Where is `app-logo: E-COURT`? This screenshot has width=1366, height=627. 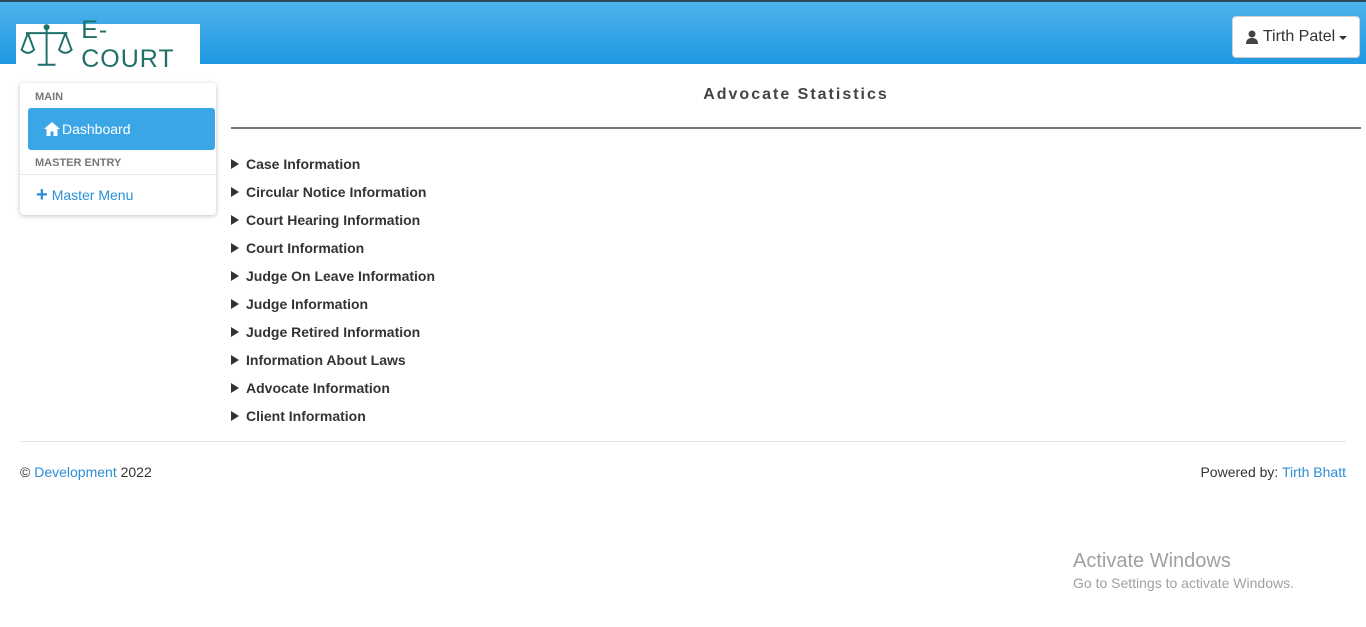 app-logo: E-COURT is located at coordinates (108, 44).